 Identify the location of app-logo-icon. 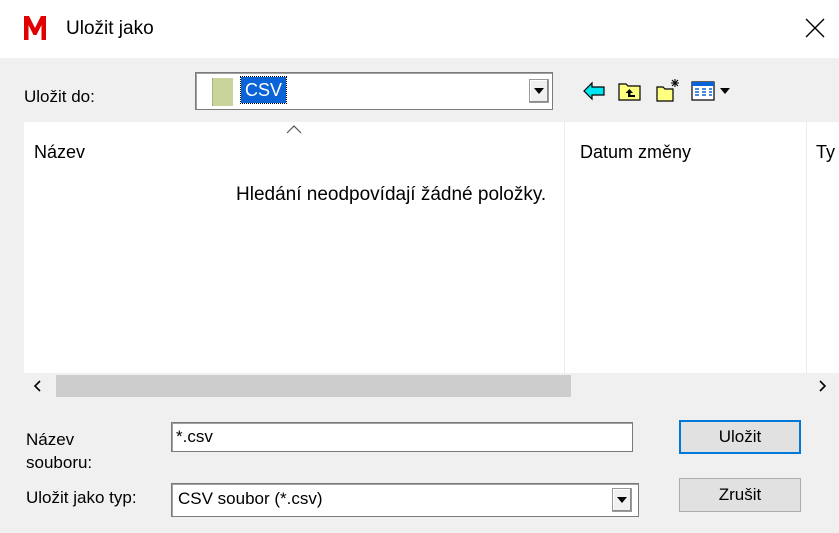
(35, 28).